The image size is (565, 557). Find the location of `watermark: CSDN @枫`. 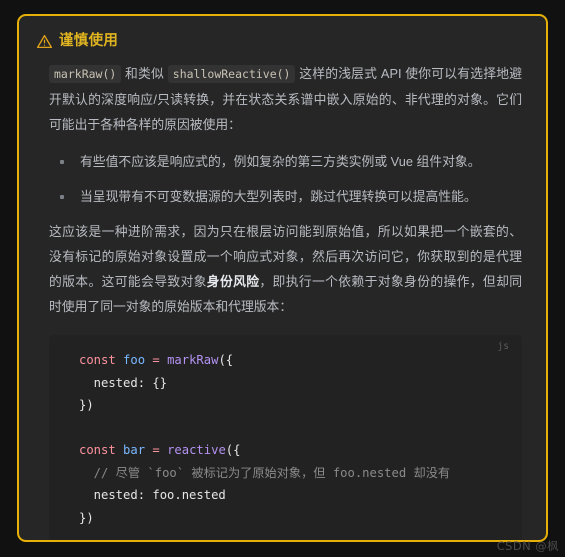

watermark: CSDN @枫 is located at coordinates (527, 546).